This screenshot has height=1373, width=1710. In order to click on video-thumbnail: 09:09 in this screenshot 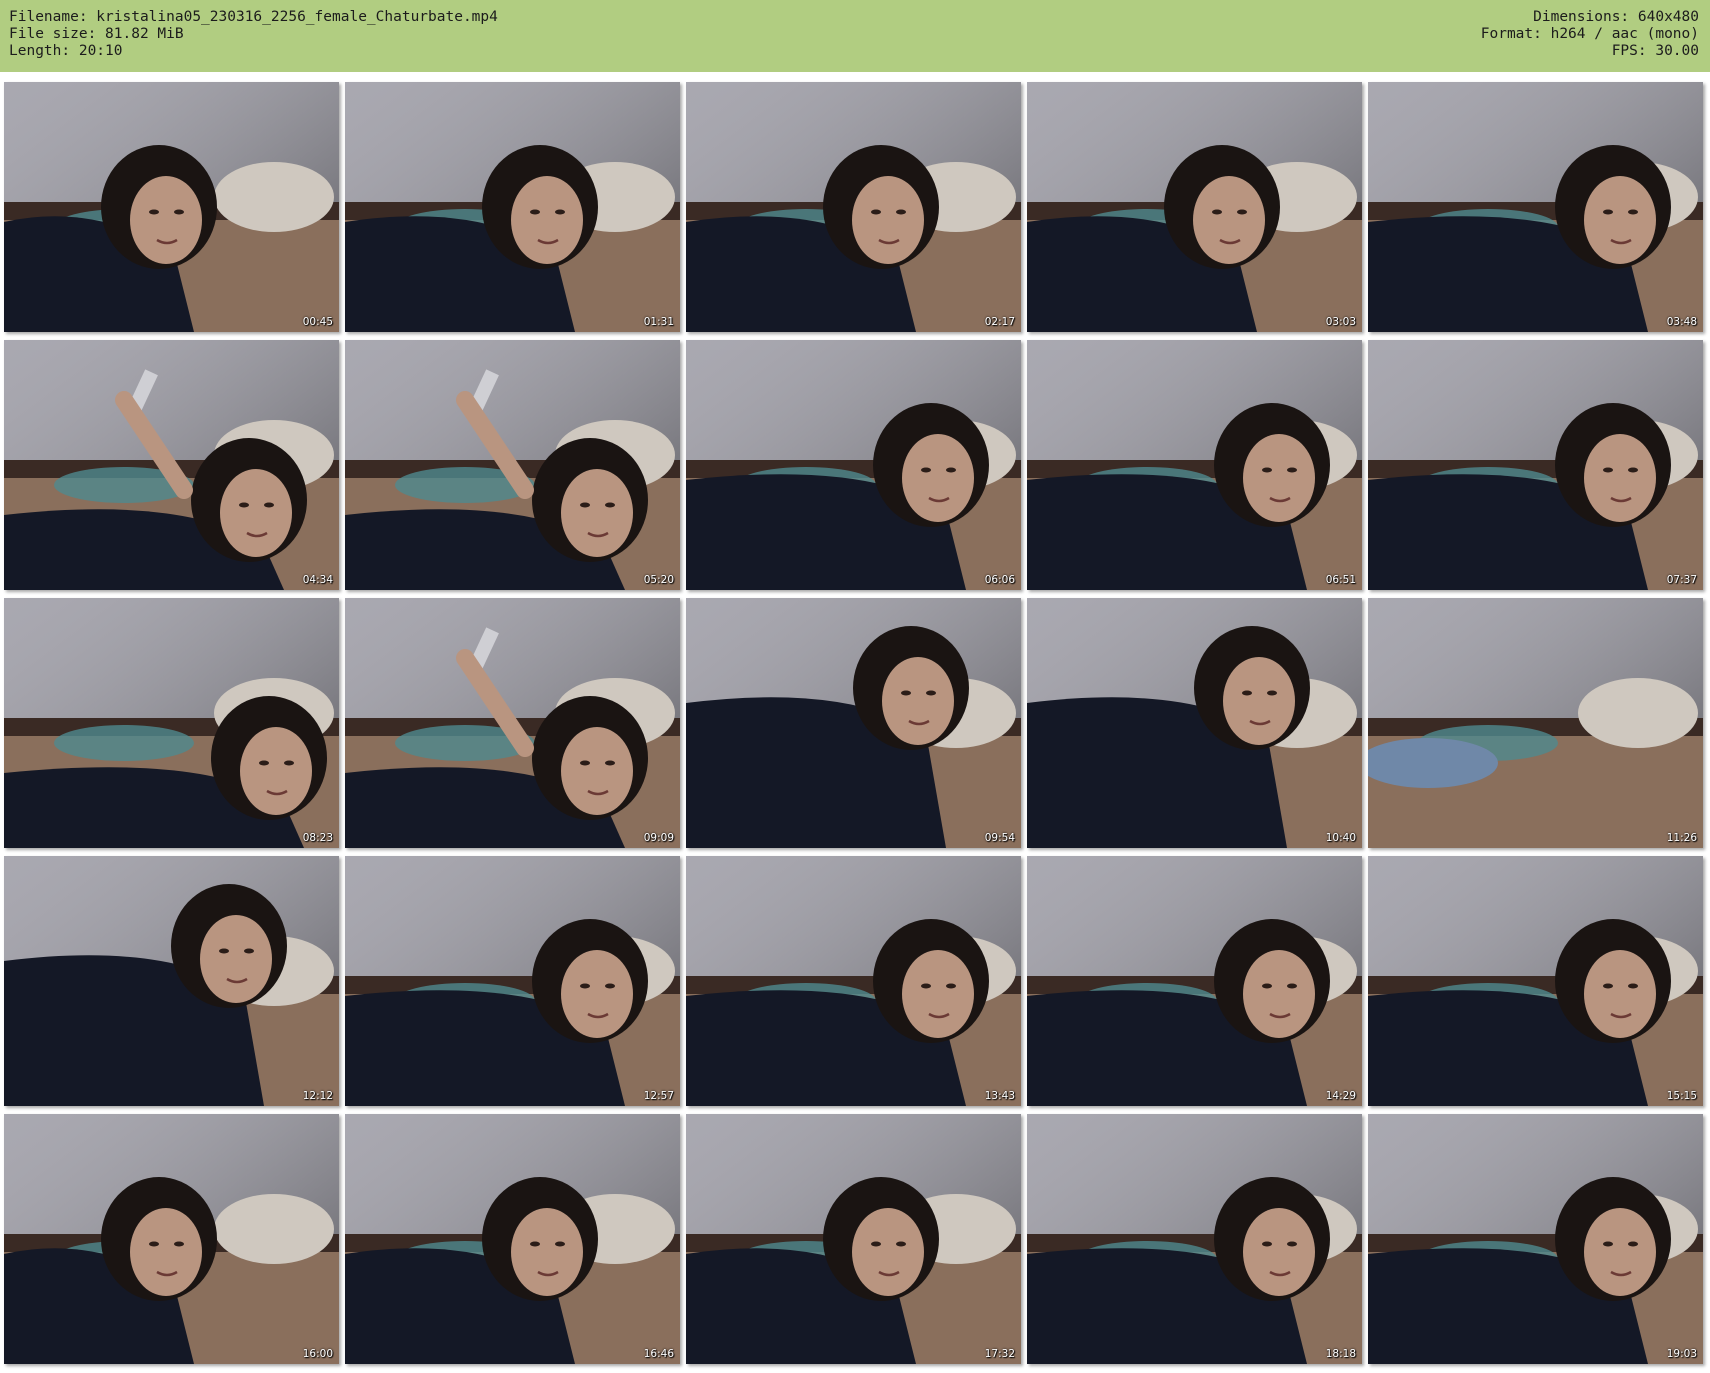, I will do `click(512, 723)`.